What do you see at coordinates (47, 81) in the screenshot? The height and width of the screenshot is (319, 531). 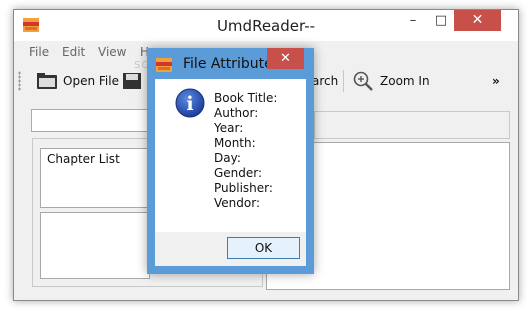 I see `folder-icon` at bounding box center [47, 81].